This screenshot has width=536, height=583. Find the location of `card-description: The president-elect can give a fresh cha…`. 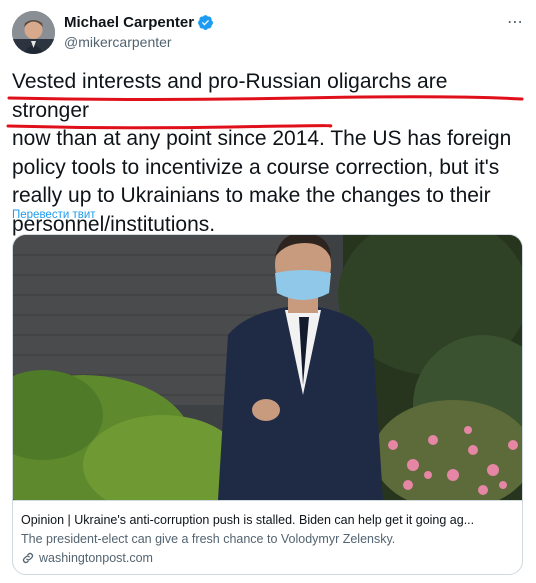

card-description: The president-elect can give a fresh cha… is located at coordinates (208, 539).